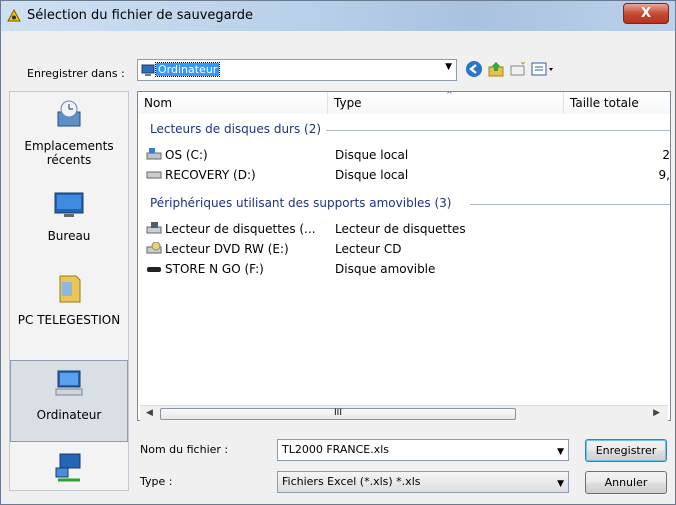 This screenshot has height=505, width=676. I want to click on place-label: Ordinateur, so click(69, 415).